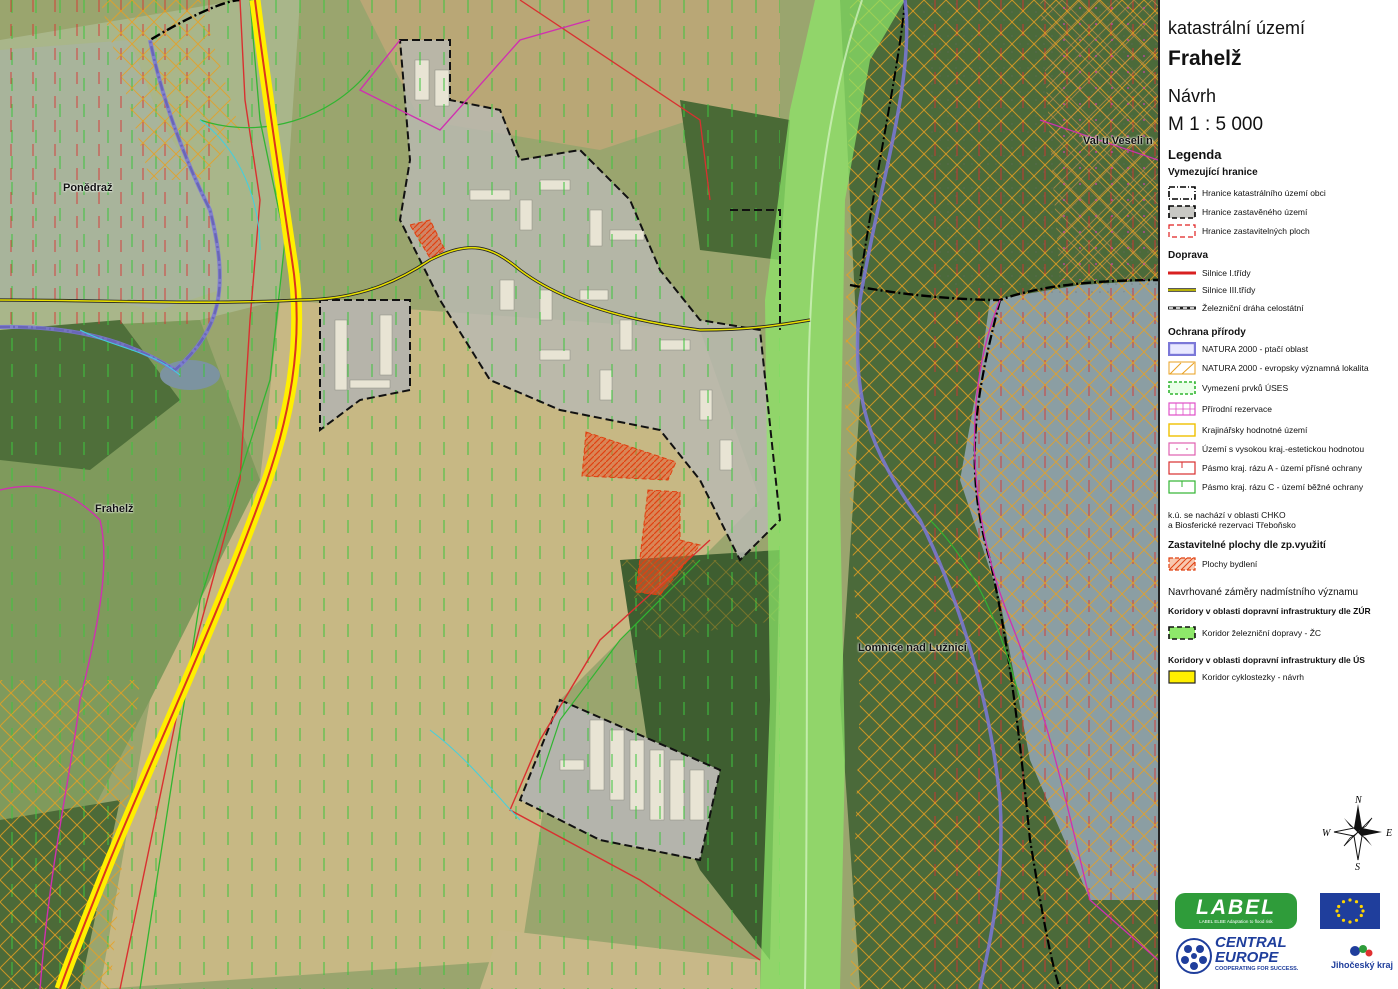 The height and width of the screenshot is (989, 1398). Describe the element at coordinates (1232, 525) in the screenshot. I see `chko-note-line2: a Biosferické rezervaci Třeboňsko` at that location.